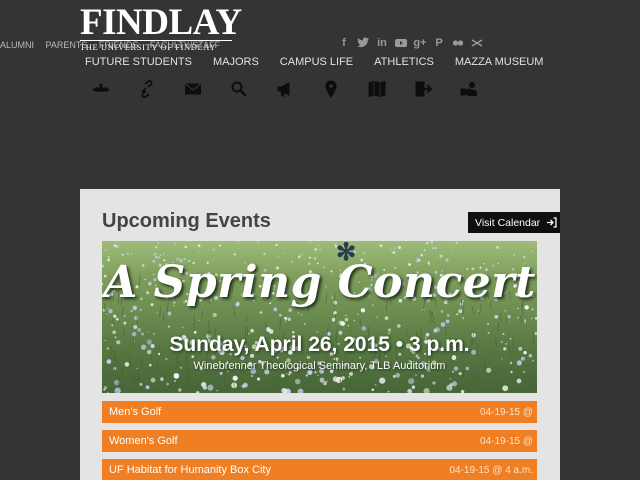 The image size is (640, 480). Describe the element at coordinates (382, 43) in the screenshot. I see `linkedin-icon: in` at that location.